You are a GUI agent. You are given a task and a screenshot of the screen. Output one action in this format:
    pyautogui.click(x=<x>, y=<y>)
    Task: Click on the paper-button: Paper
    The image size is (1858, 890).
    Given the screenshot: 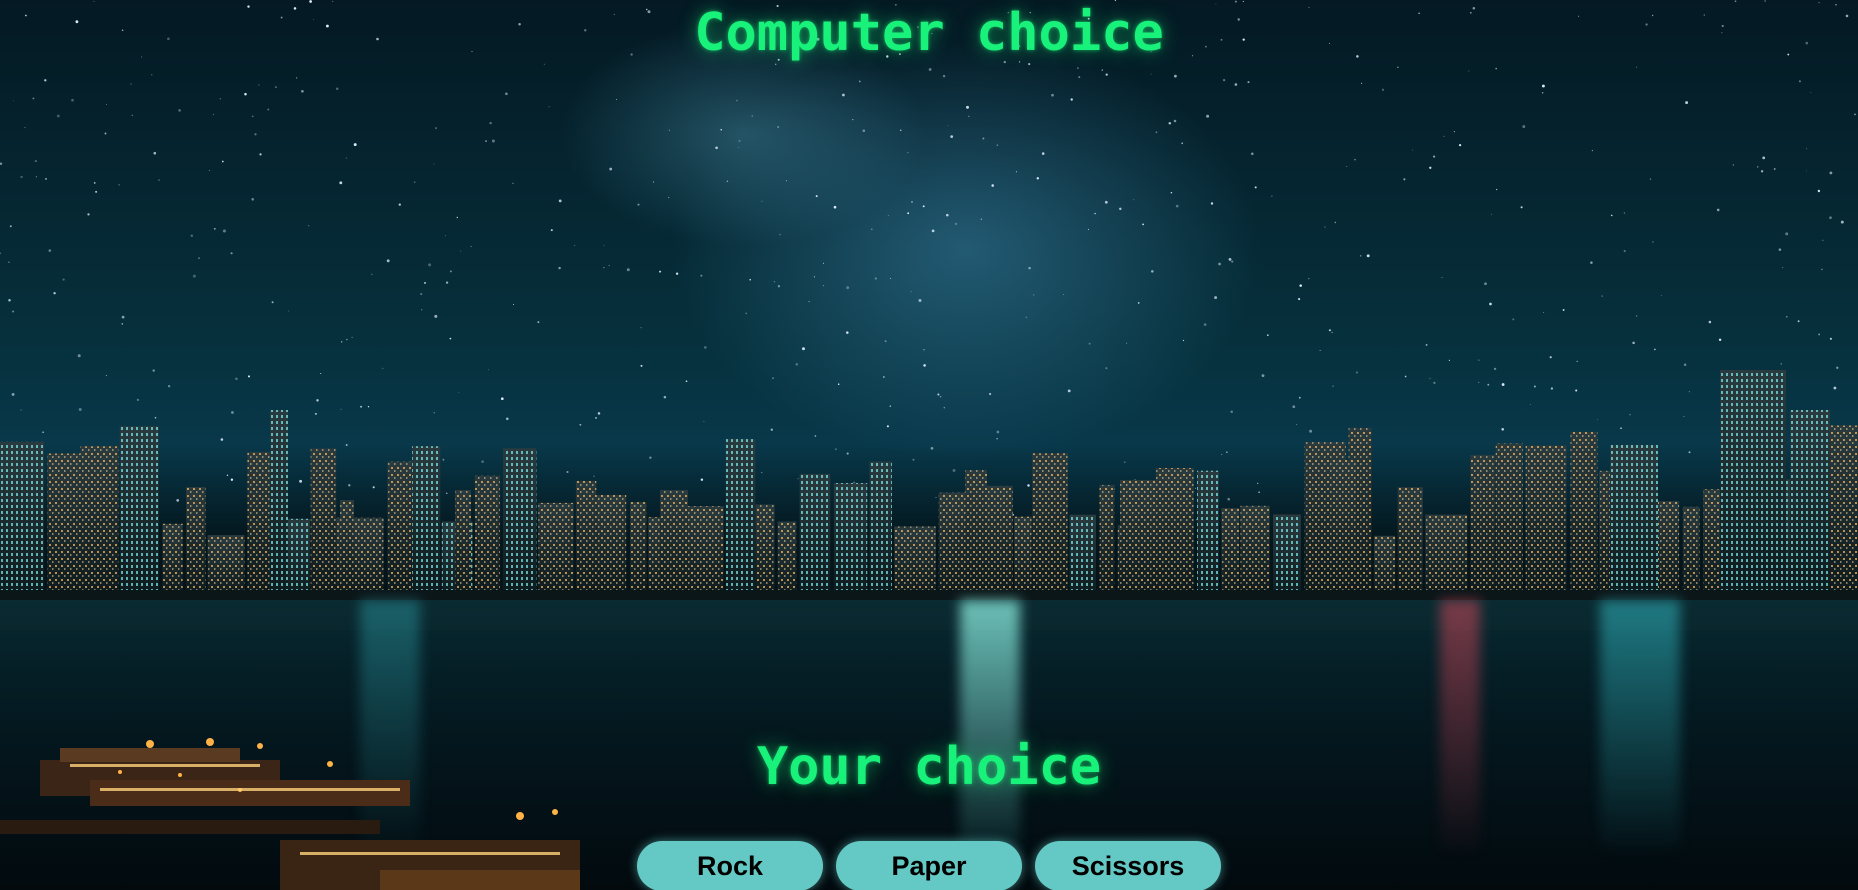 What is the action you would take?
    pyautogui.click(x=929, y=865)
    